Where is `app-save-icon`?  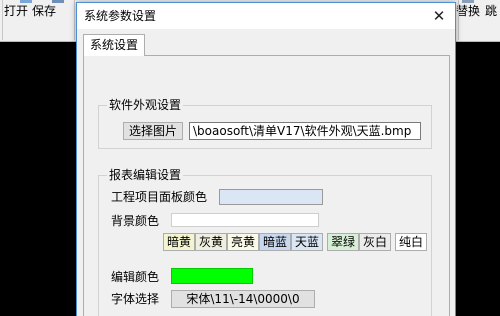 app-save-icon is located at coordinates (58, 1).